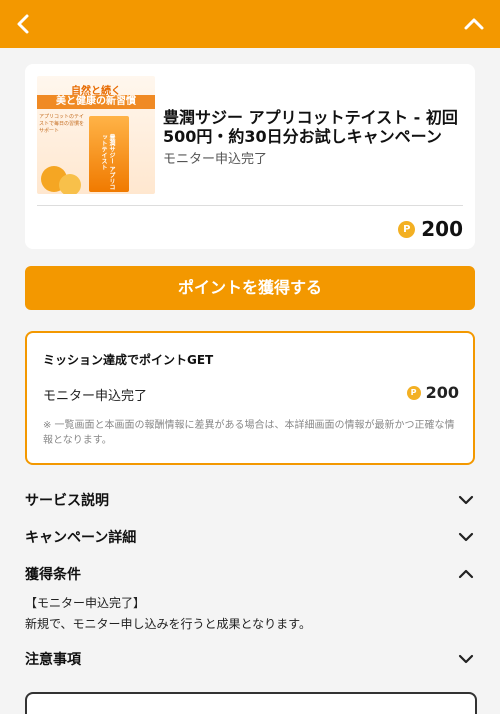 The image size is (500, 714). I want to click on offer-points: P 200, so click(430, 229).